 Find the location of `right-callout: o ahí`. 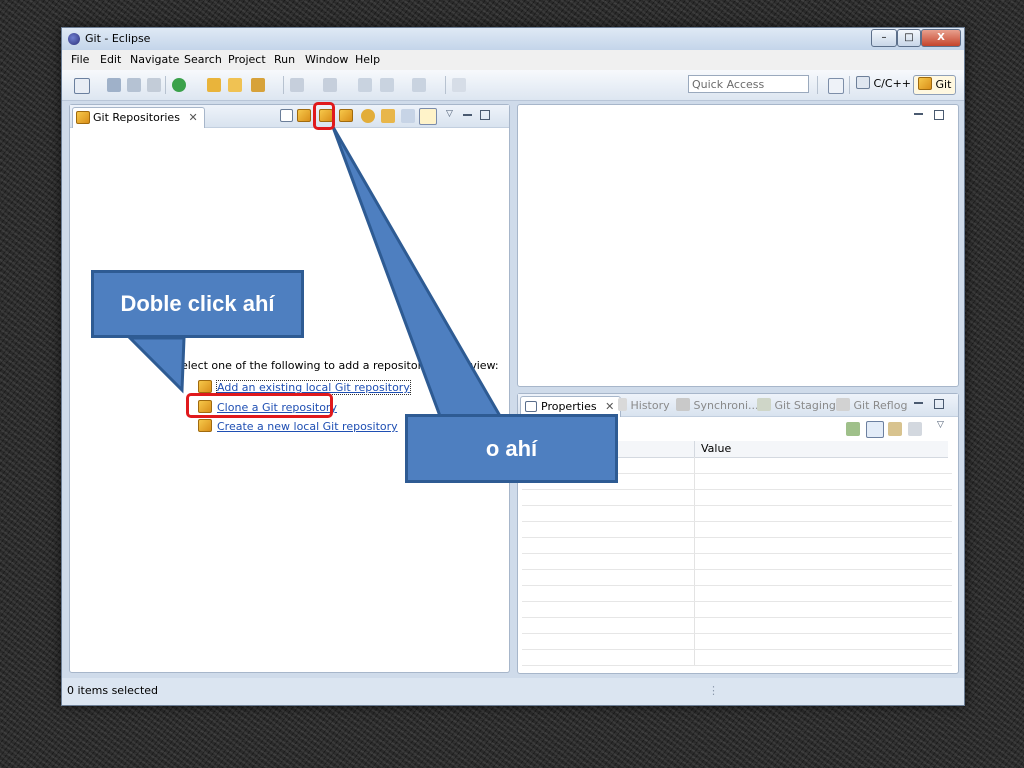

right-callout: o ahí is located at coordinates (511, 448).